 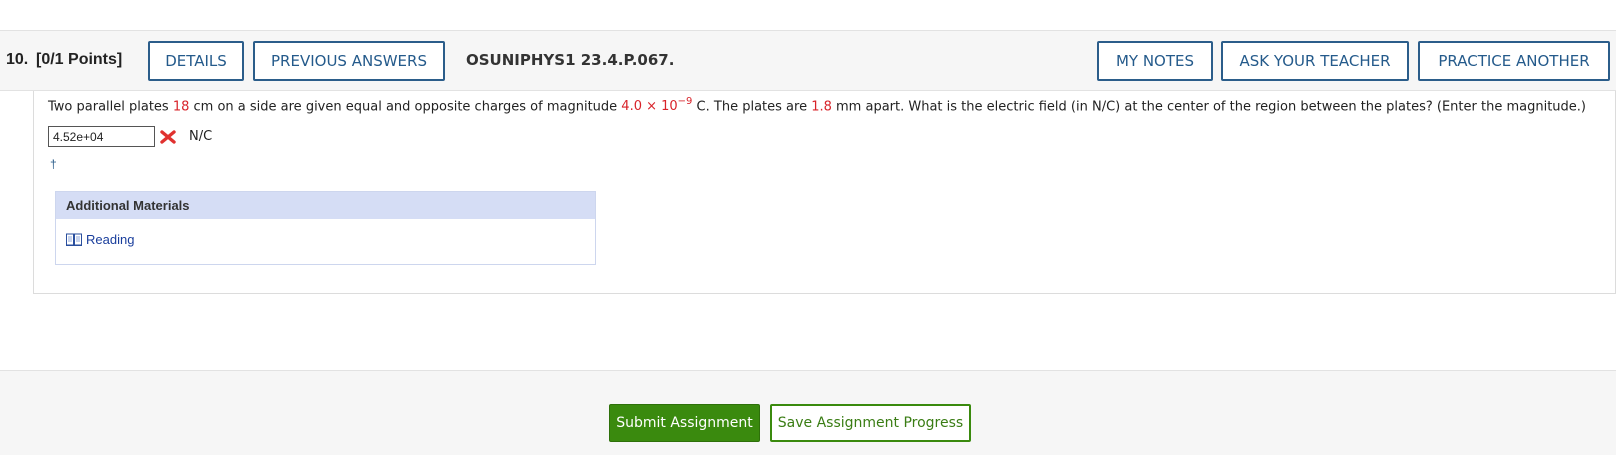 I want to click on ask-your-teacher-button: ASK YOUR TEACHER, so click(x=1315, y=61).